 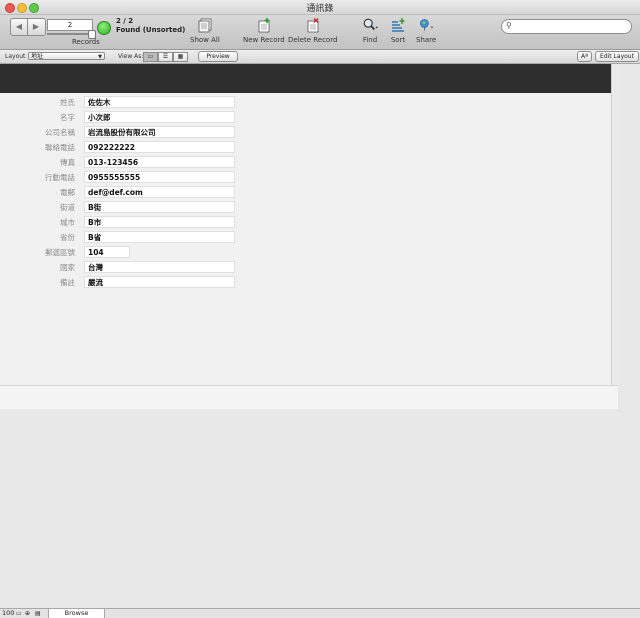 What do you see at coordinates (67, 102) in the screenshot?
I see `field-label: 姓氏` at bounding box center [67, 102].